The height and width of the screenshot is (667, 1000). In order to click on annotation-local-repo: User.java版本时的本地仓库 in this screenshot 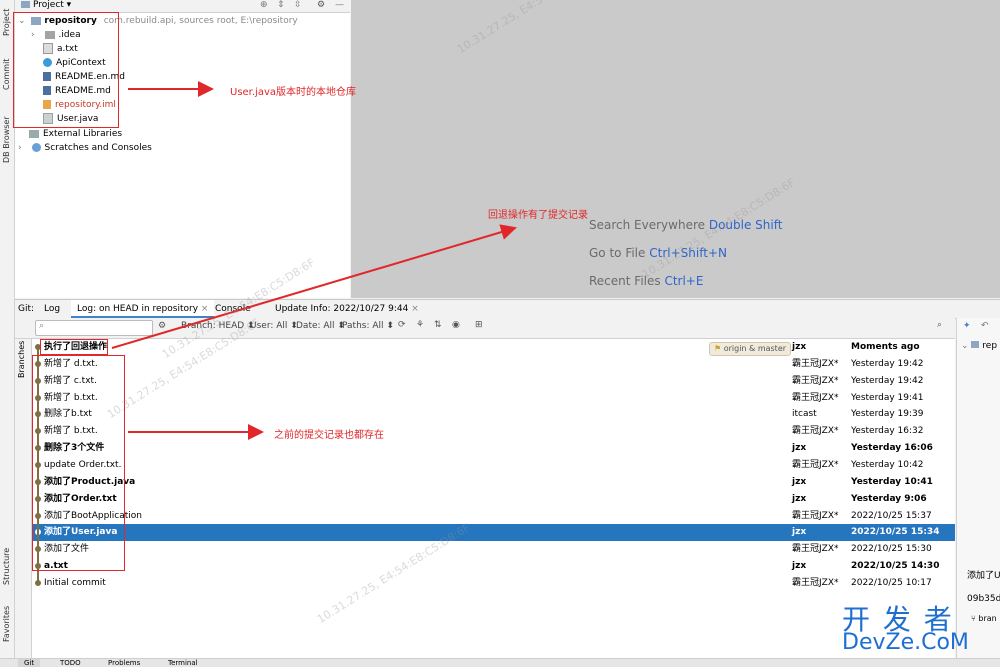, I will do `click(293, 92)`.